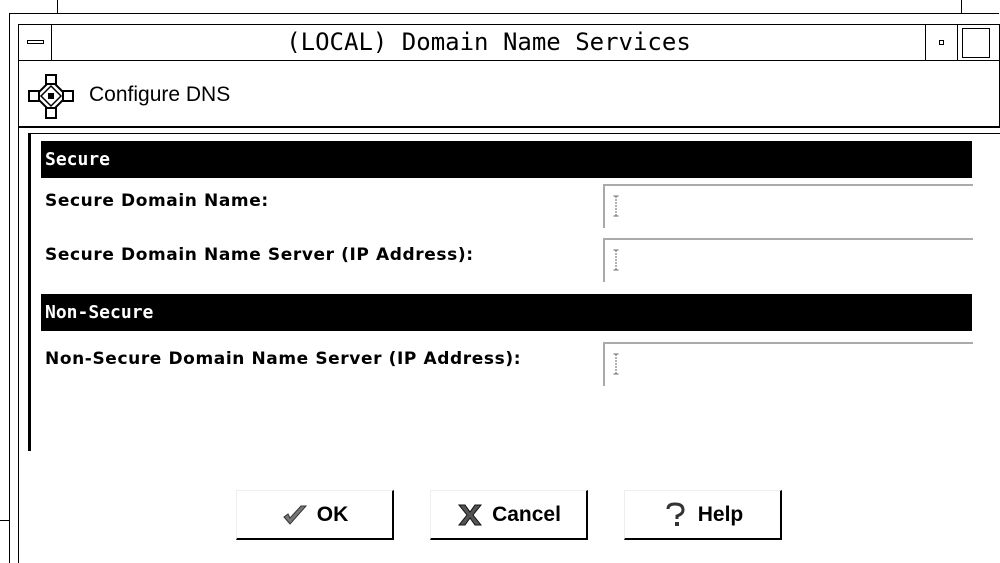 The height and width of the screenshot is (563, 1000). What do you see at coordinates (506, 312) in the screenshot?
I see `section-heading-non-secure: Non-Secure` at bounding box center [506, 312].